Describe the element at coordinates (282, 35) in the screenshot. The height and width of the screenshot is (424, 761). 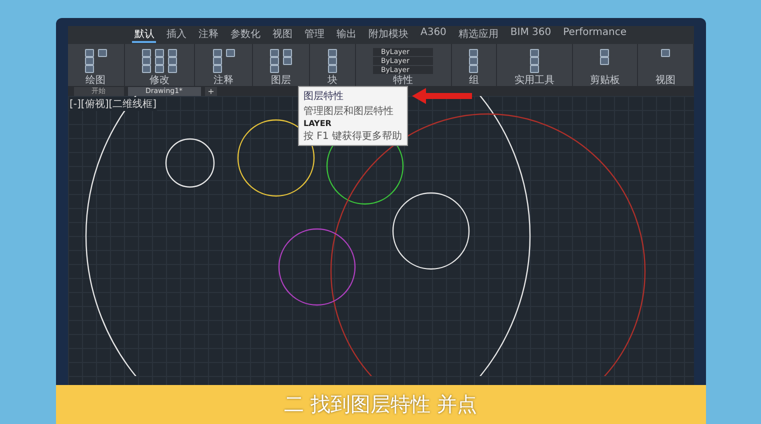
I see `ribbon-tab: 视图` at that location.